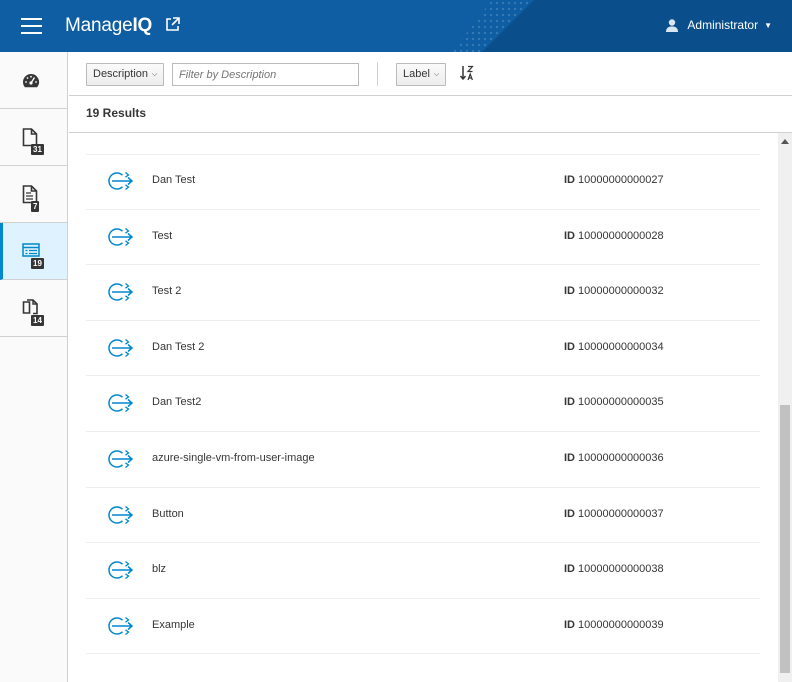 The image size is (792, 682). I want to click on list-item: blz ID 10000000000038, so click(423, 571).